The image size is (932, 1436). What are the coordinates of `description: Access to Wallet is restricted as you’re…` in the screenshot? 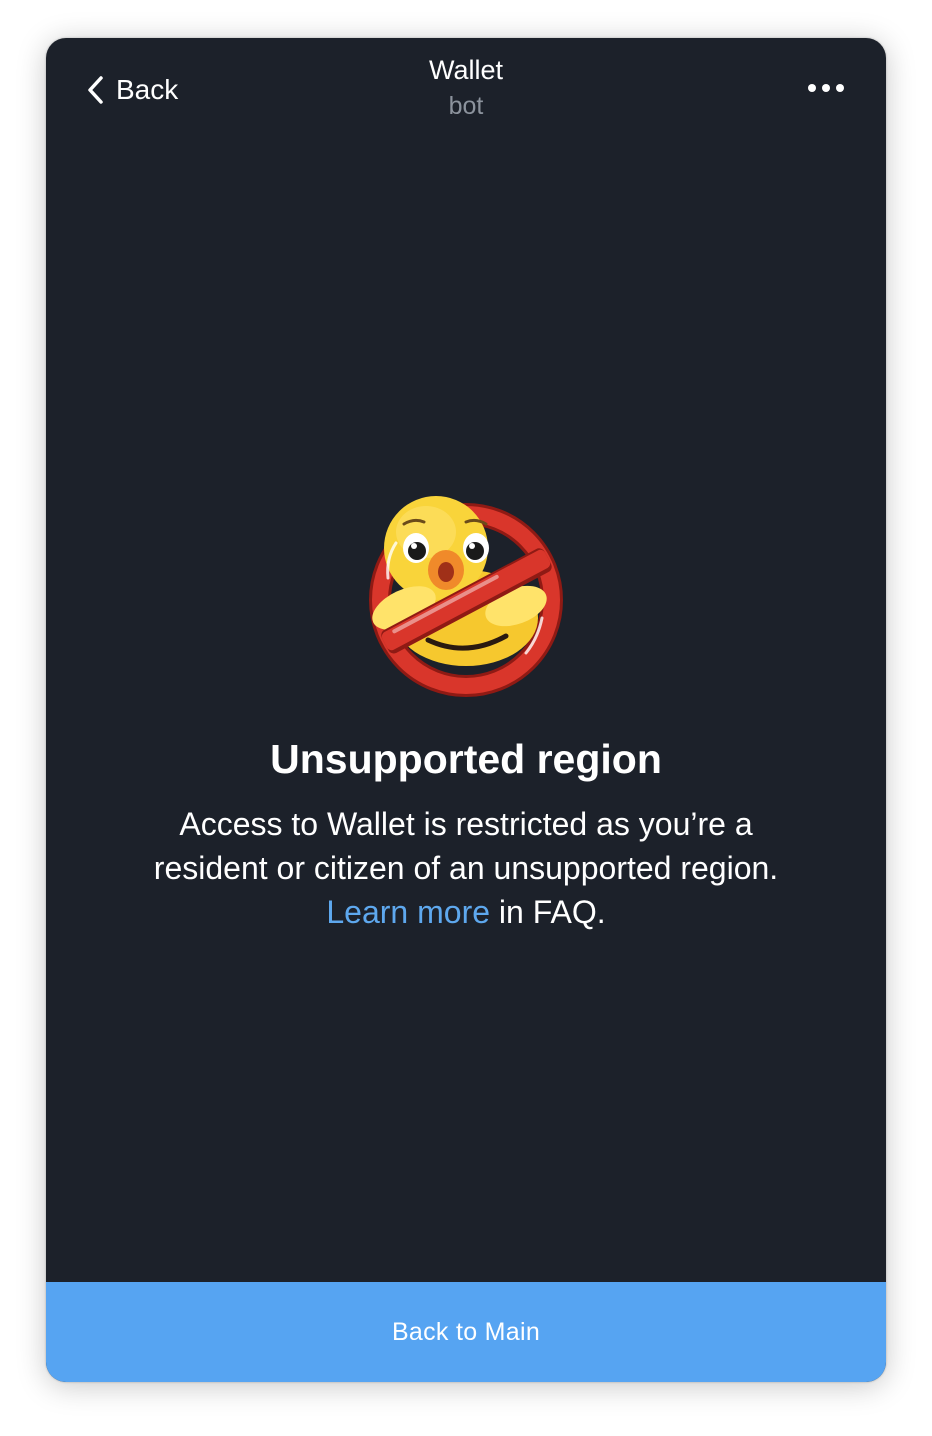 It's located at (466, 868).